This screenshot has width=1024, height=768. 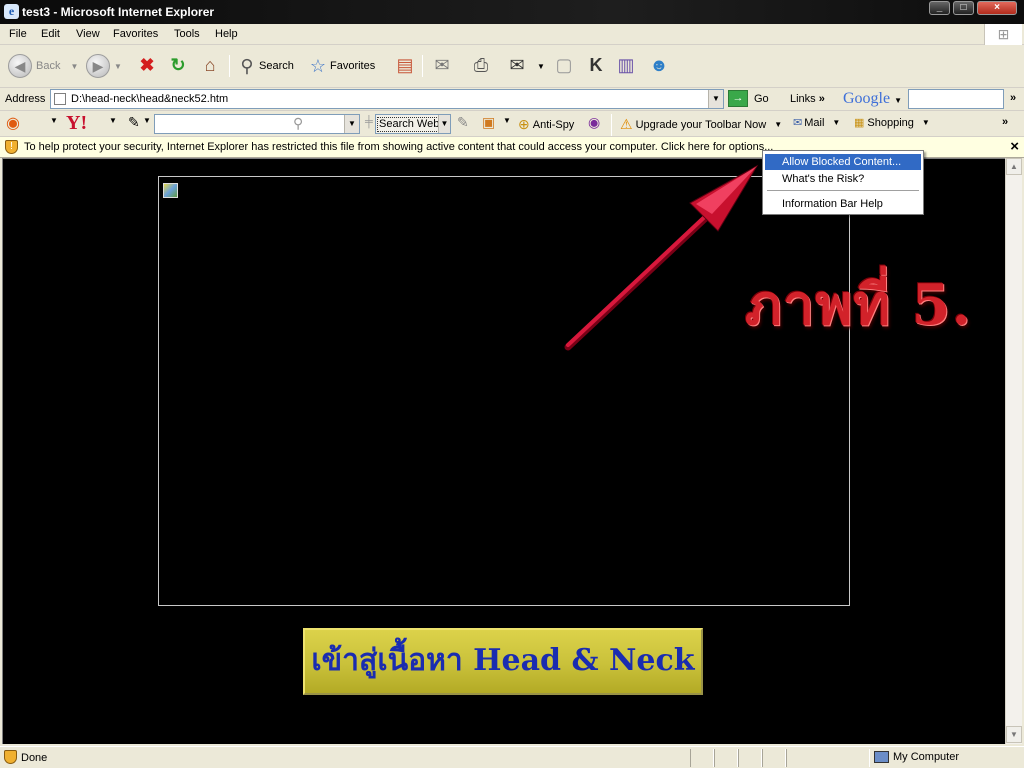 What do you see at coordinates (956, 99) in the screenshot?
I see `google-search-input` at bounding box center [956, 99].